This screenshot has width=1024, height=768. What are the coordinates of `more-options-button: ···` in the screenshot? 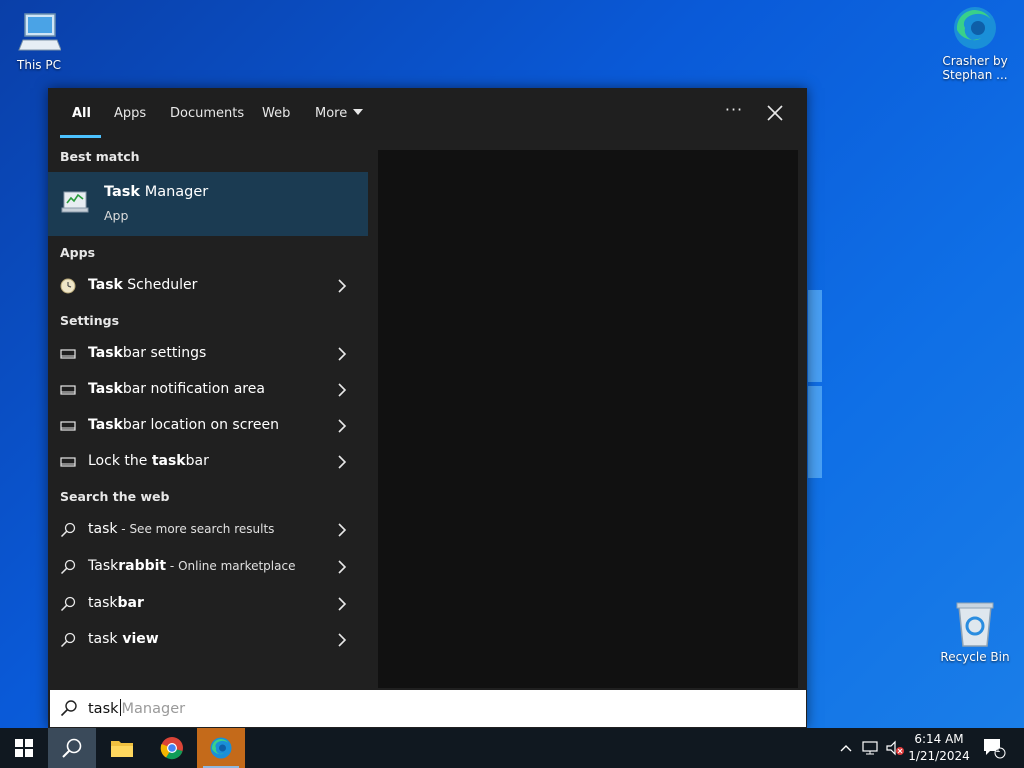 It's located at (734, 112).